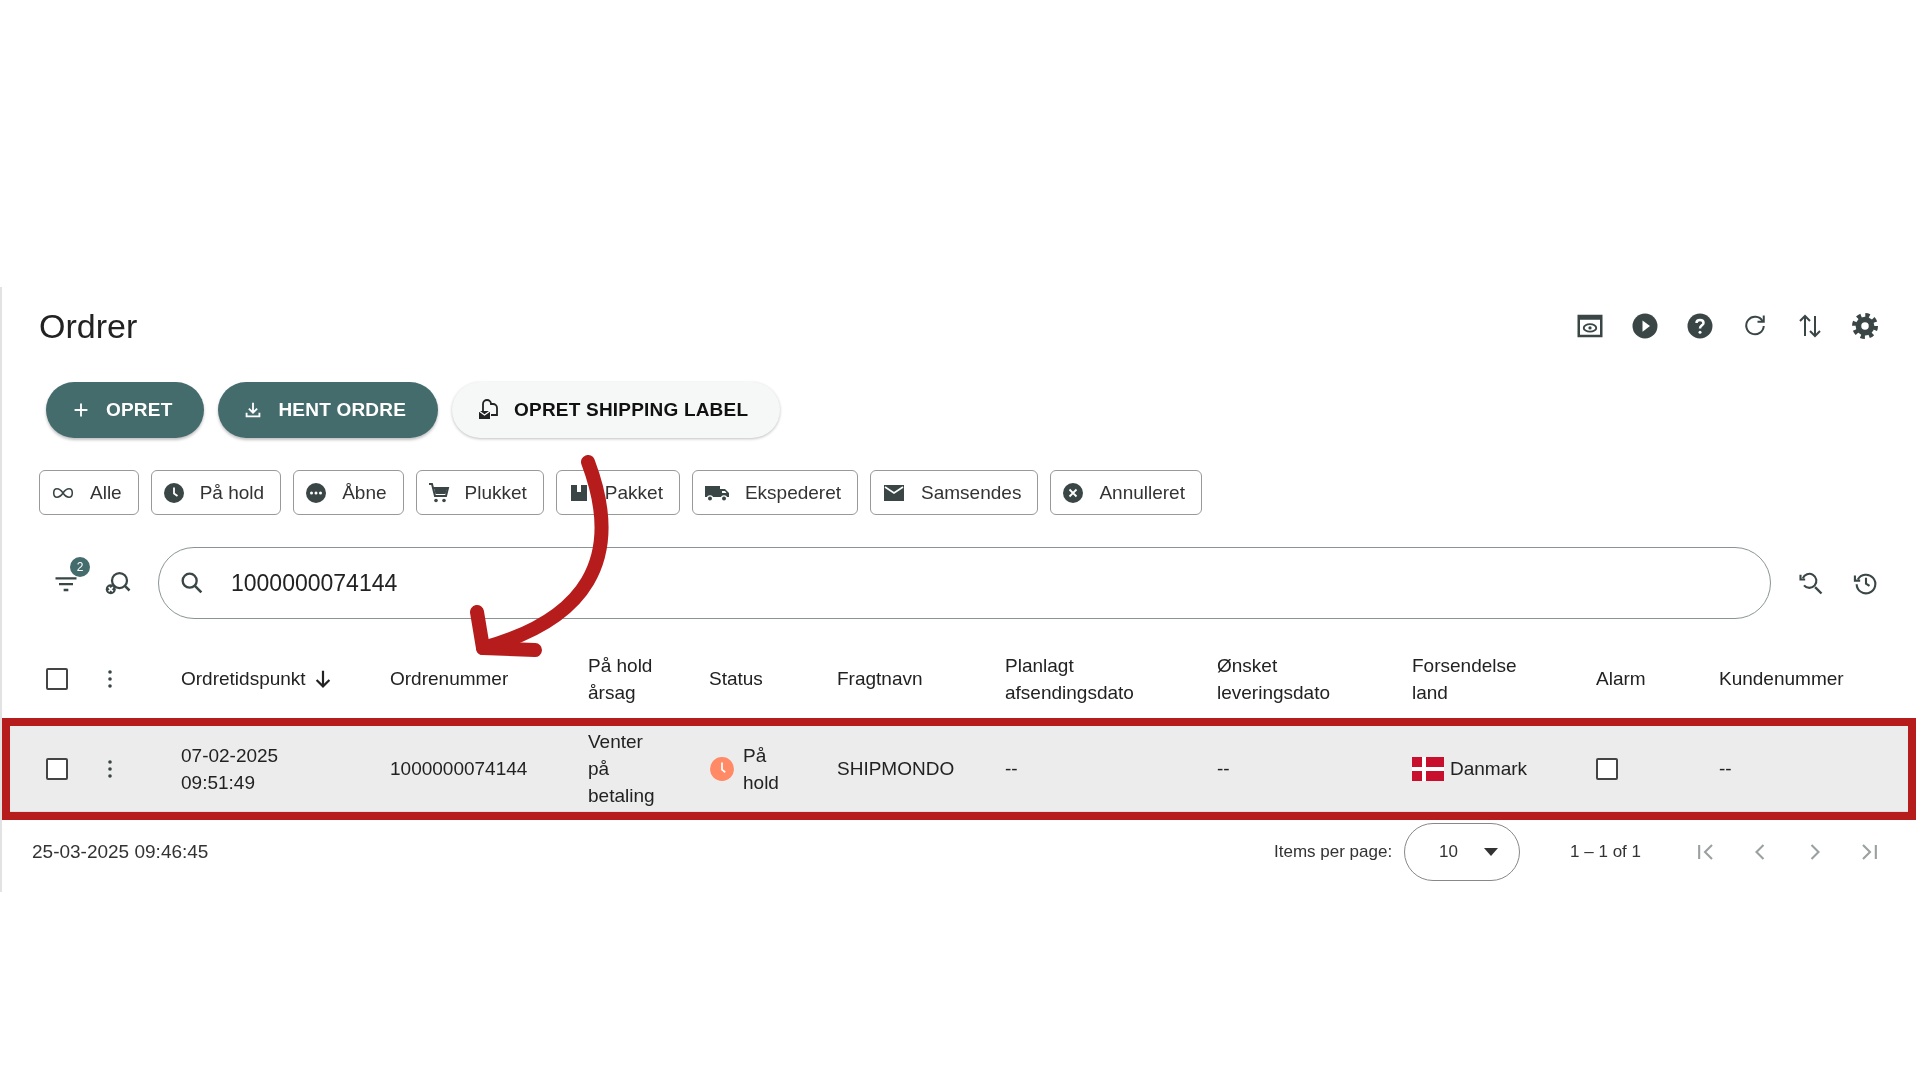 The height and width of the screenshot is (1080, 1920). What do you see at coordinates (1865, 326) in the screenshot?
I see `settings-icon` at bounding box center [1865, 326].